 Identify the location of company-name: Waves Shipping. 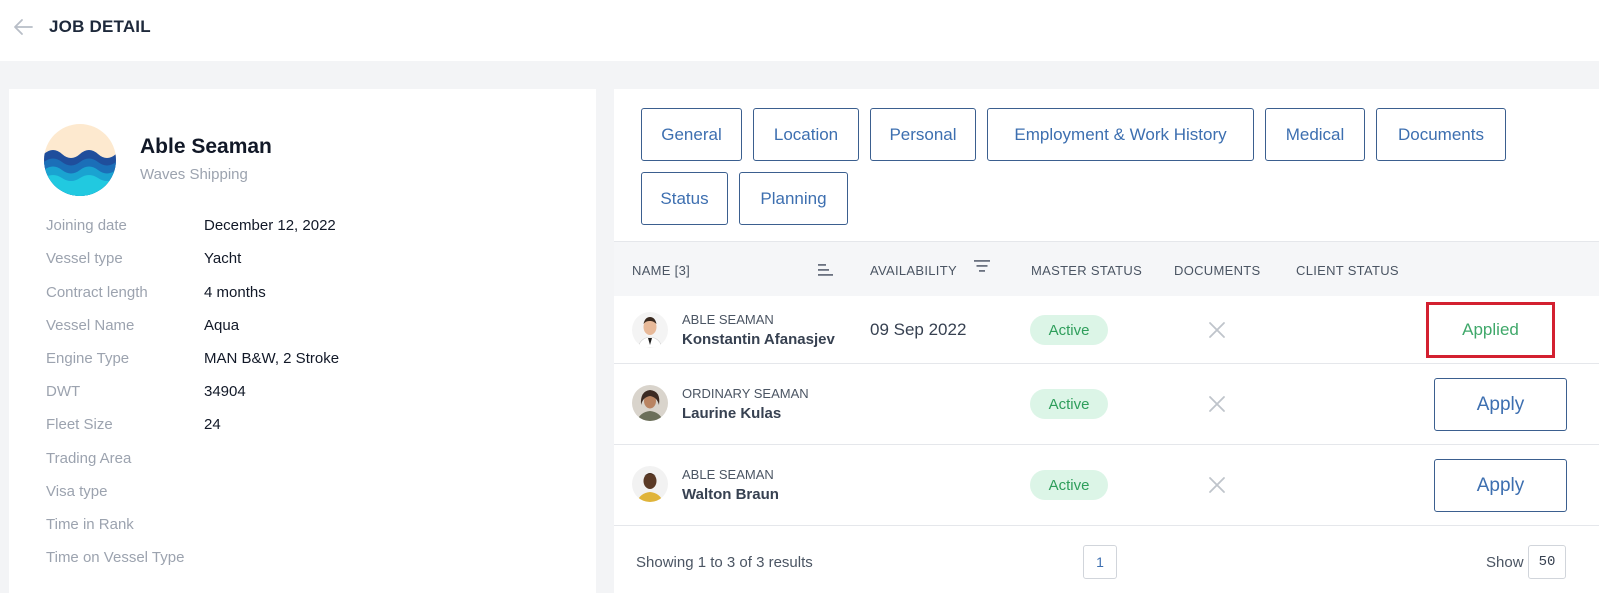
(194, 174).